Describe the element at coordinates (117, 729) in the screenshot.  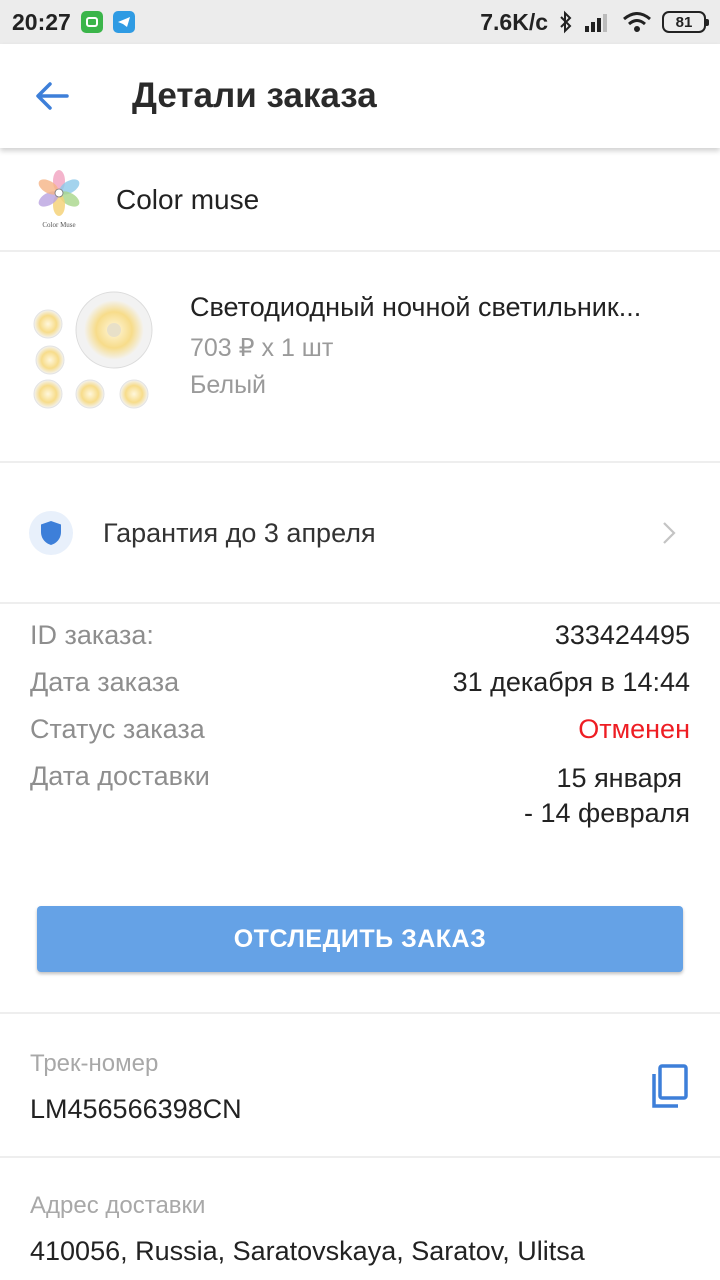
I see `order-status-label: Статус заказа` at that location.